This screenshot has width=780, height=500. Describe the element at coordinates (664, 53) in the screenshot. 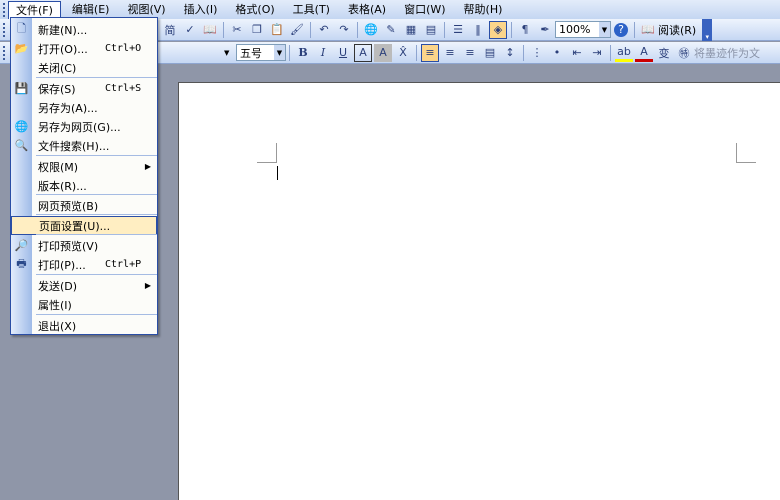

I see `char-scaling-icon: 变` at that location.